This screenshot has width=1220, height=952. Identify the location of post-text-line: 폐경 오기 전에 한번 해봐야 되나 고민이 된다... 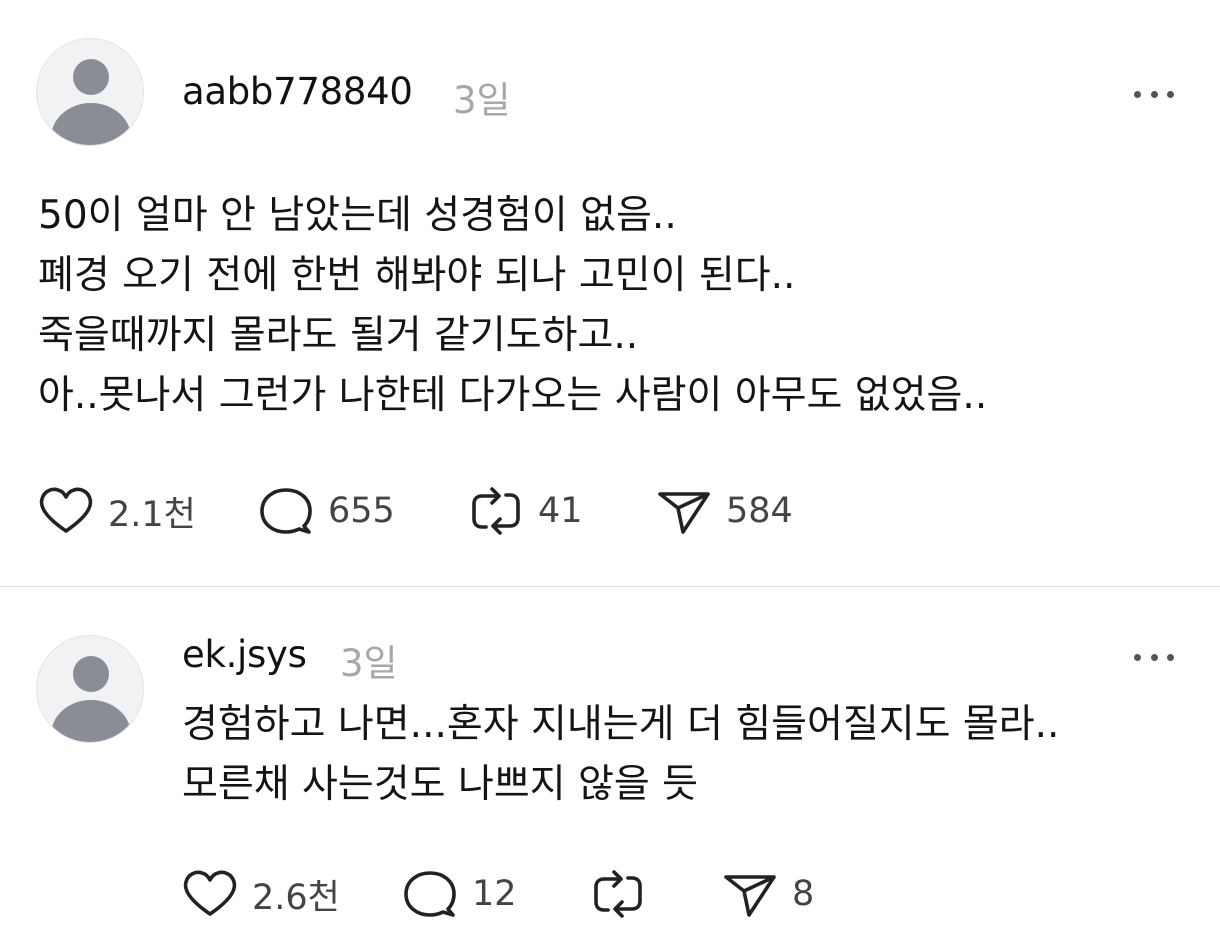
(417, 275).